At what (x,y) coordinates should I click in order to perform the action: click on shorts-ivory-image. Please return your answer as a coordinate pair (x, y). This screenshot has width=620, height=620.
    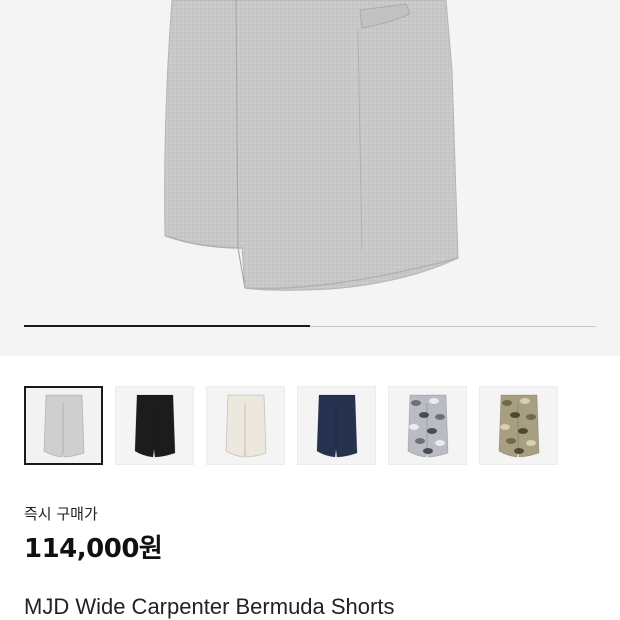
    Looking at the image, I should click on (245, 425).